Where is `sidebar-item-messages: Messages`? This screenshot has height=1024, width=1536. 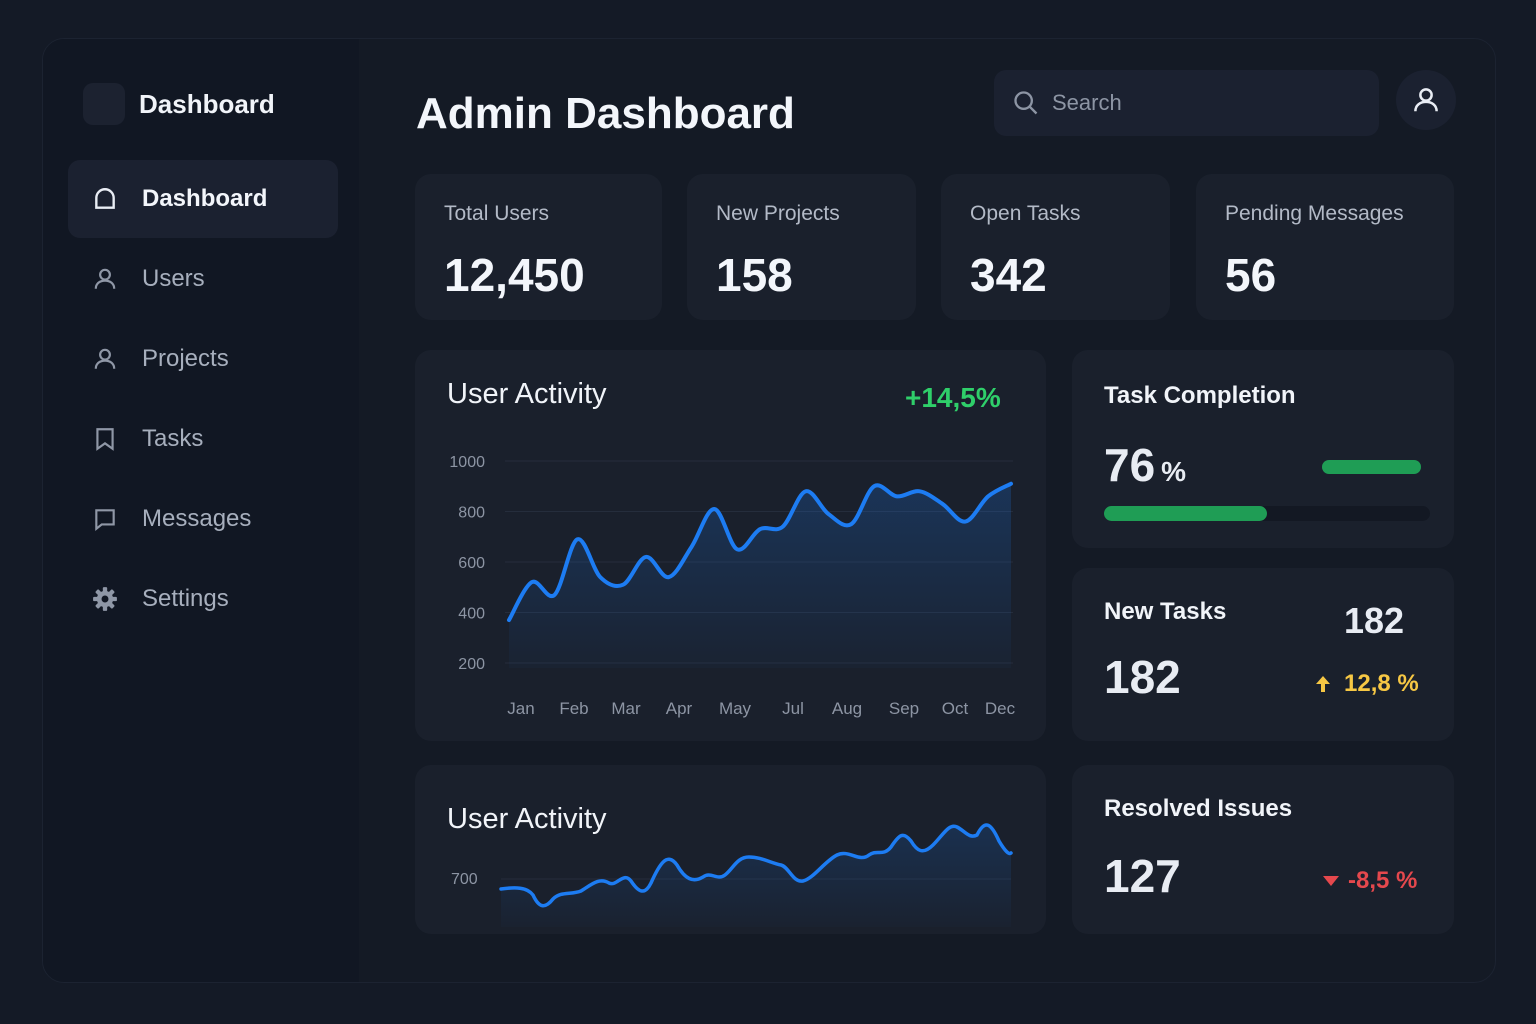 sidebar-item-messages: Messages is located at coordinates (203, 519).